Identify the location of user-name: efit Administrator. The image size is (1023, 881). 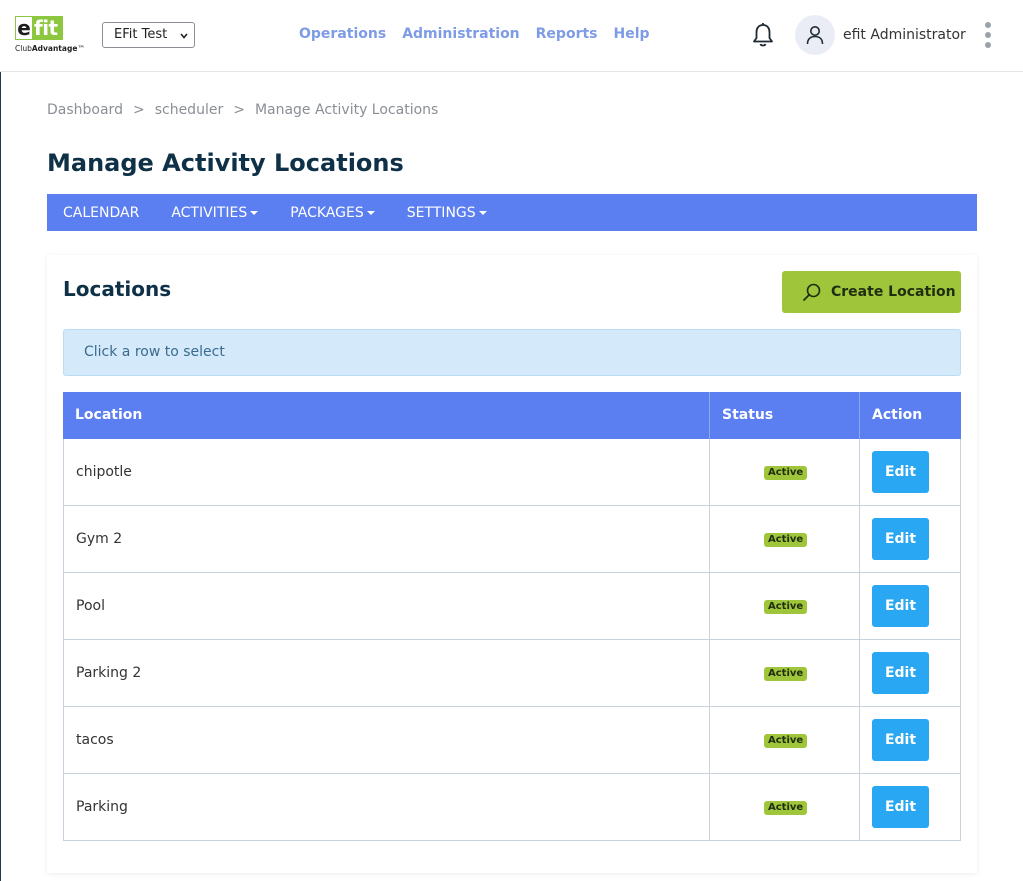
(904, 35).